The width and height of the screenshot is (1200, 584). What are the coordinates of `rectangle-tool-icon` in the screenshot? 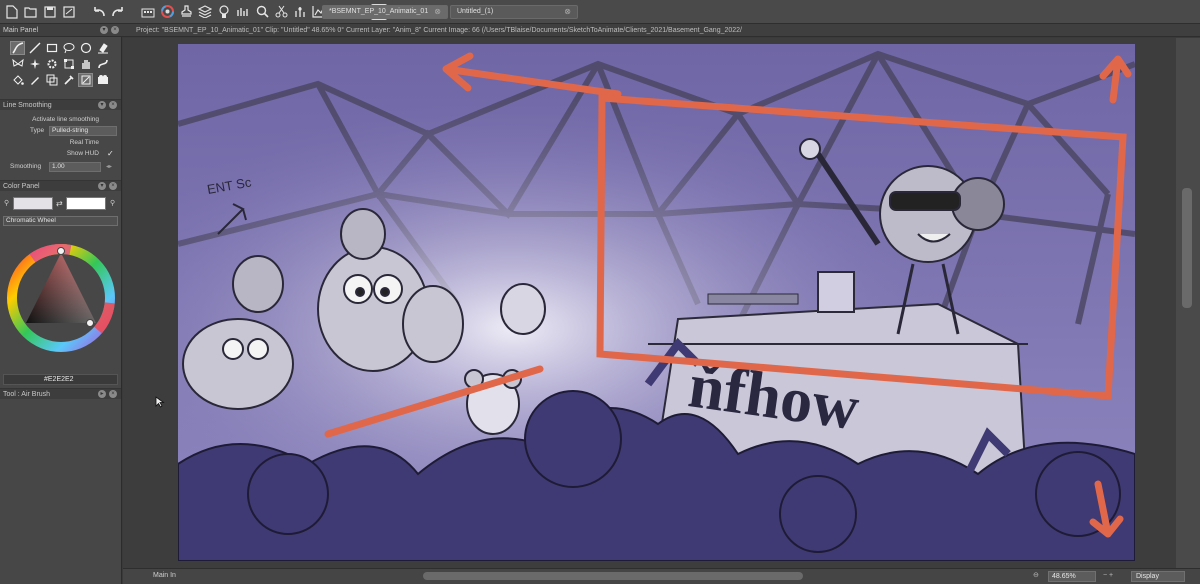 It's located at (51, 48).